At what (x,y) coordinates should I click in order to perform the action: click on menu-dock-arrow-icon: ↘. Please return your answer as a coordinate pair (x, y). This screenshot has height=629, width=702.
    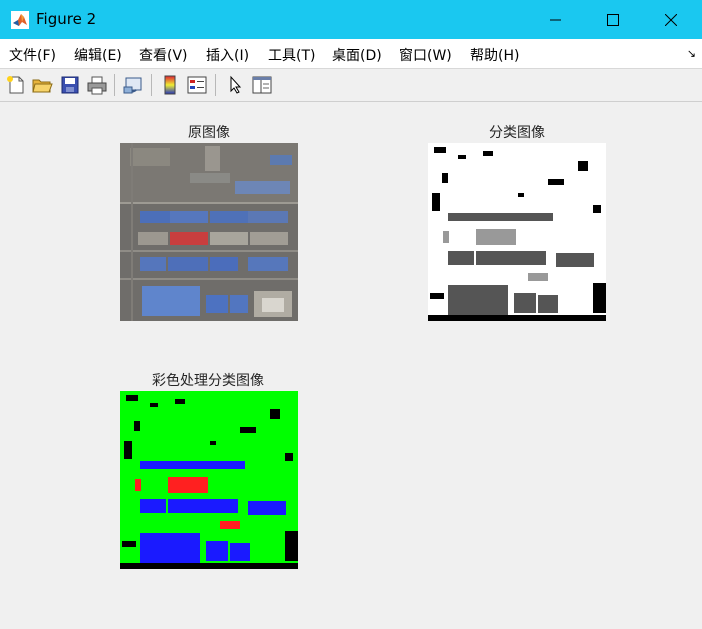
    Looking at the image, I should click on (691, 53).